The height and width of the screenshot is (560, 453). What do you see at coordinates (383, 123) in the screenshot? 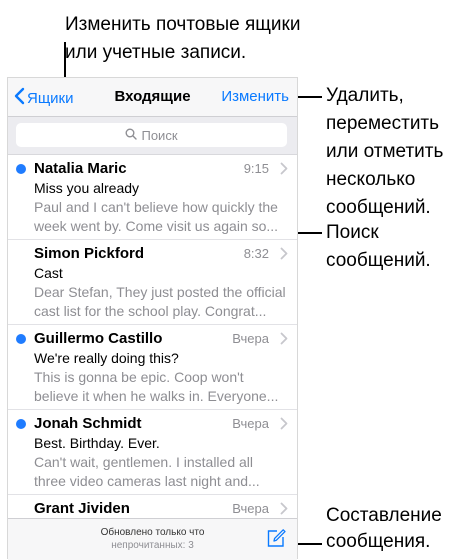
I see `callout-edit-line2: переместить` at bounding box center [383, 123].